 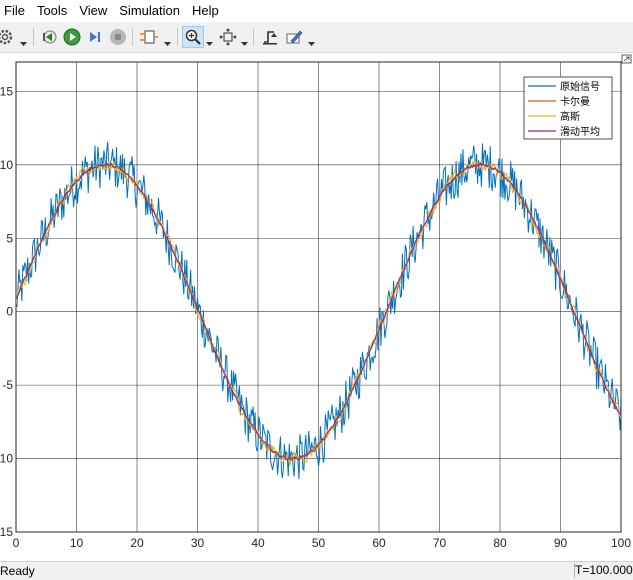 What do you see at coordinates (319, 543) in the screenshot?
I see `x-tick-label: 50` at bounding box center [319, 543].